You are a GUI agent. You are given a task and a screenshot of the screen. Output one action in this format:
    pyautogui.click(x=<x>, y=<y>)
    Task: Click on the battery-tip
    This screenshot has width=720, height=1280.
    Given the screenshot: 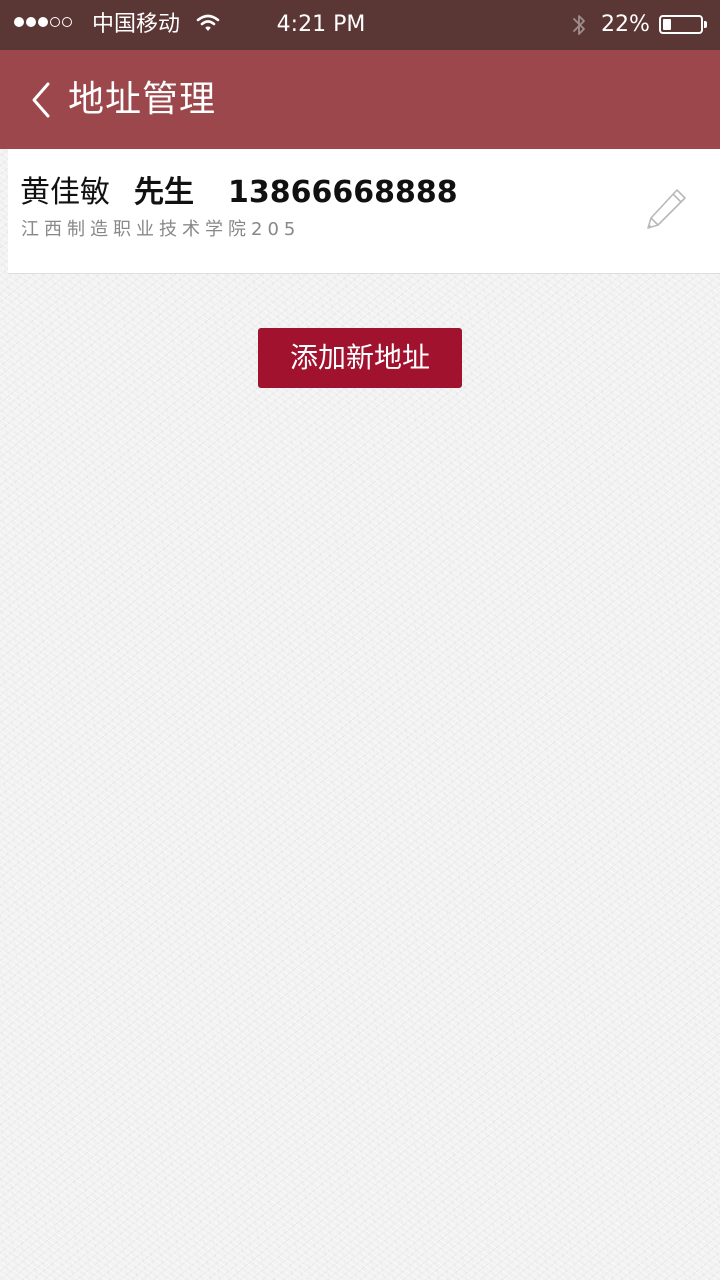 What is the action you would take?
    pyautogui.click(x=705, y=24)
    